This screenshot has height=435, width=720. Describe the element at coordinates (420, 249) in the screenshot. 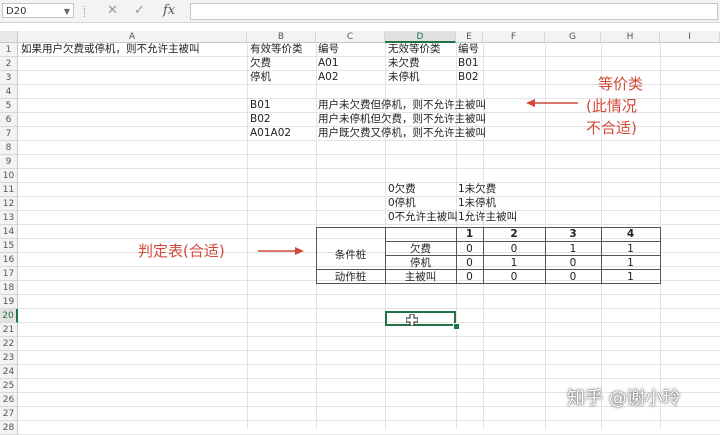

I see `condition-arrears: 欠费` at that location.